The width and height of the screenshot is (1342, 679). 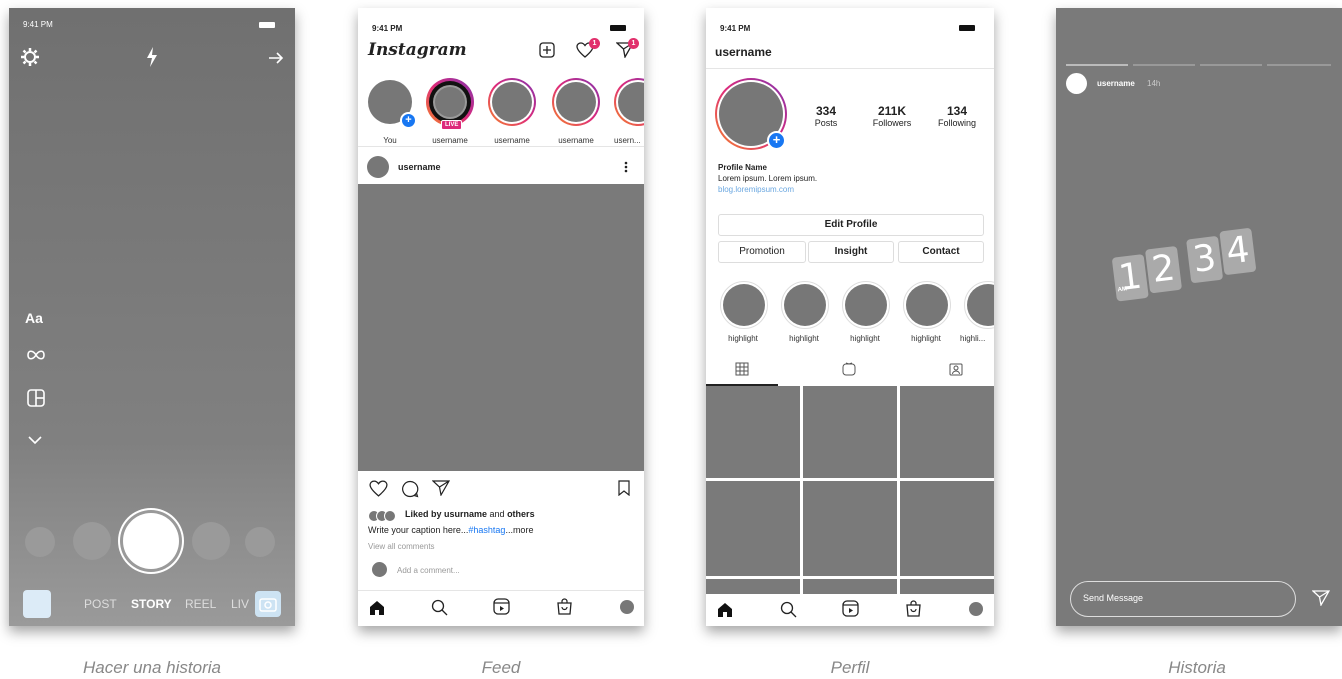 I want to click on tv-tab-icon, so click(x=849, y=371).